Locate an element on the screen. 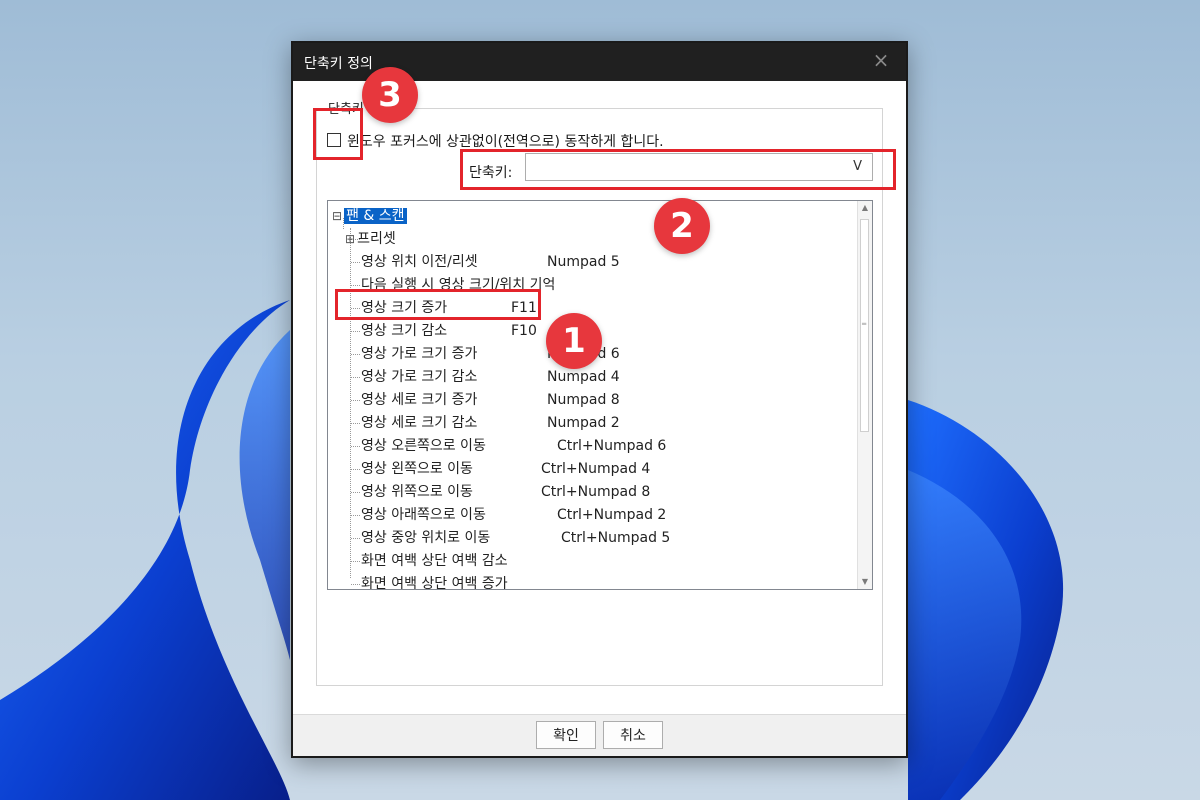  tree-item-shortcut: Numpad 4 is located at coordinates (583, 377).